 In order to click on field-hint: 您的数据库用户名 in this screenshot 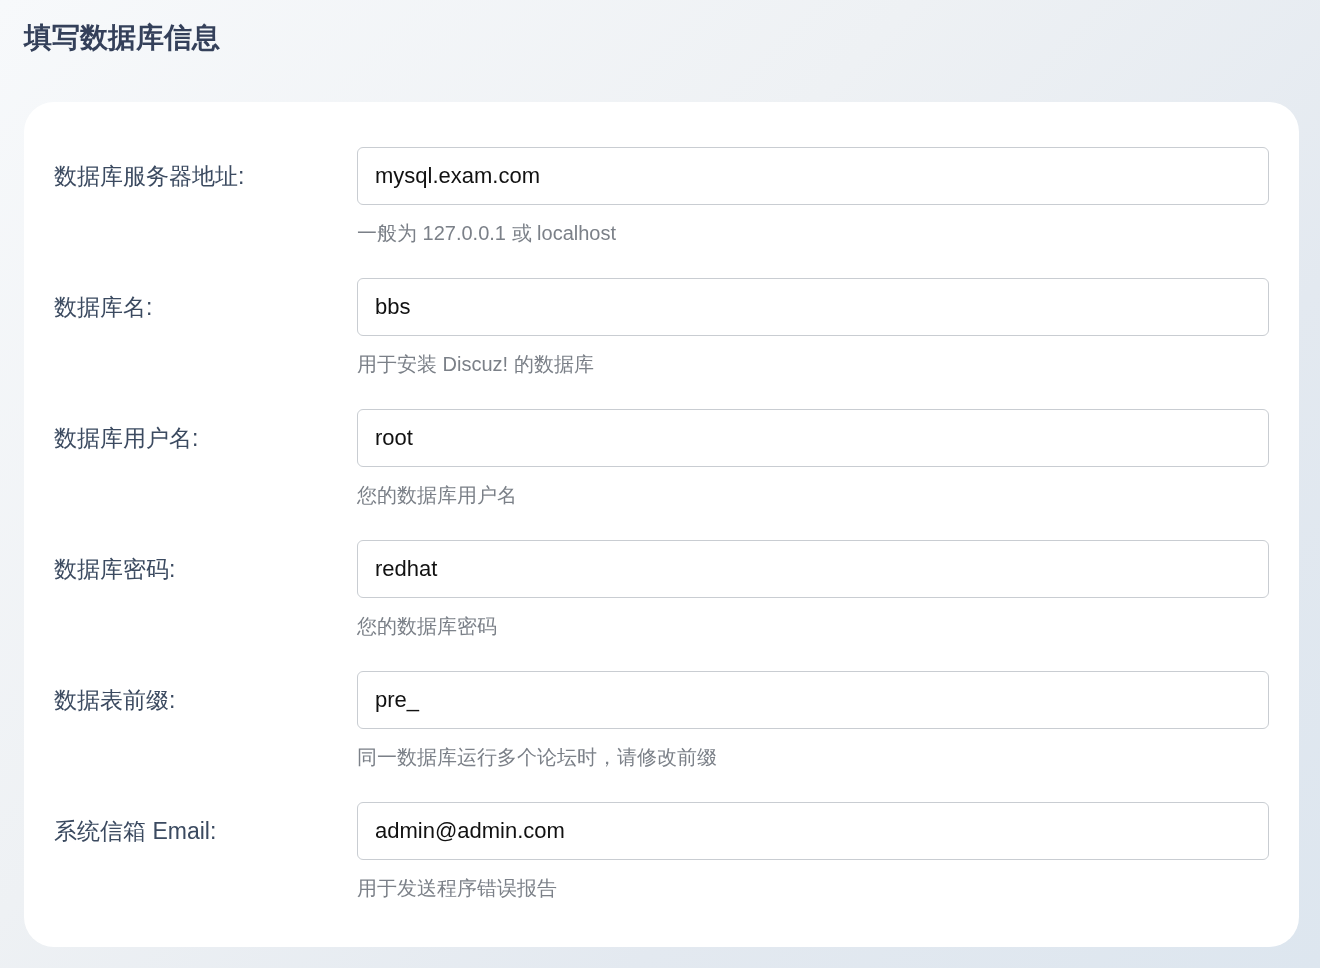, I will do `click(437, 495)`.